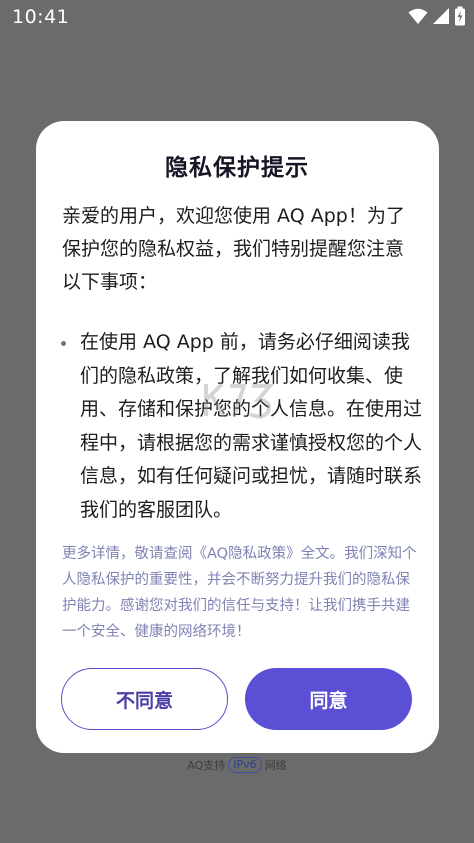 Image resolution: width=474 pixels, height=843 pixels. What do you see at coordinates (63, 343) in the screenshot?
I see `bullet-dot-icon` at bounding box center [63, 343].